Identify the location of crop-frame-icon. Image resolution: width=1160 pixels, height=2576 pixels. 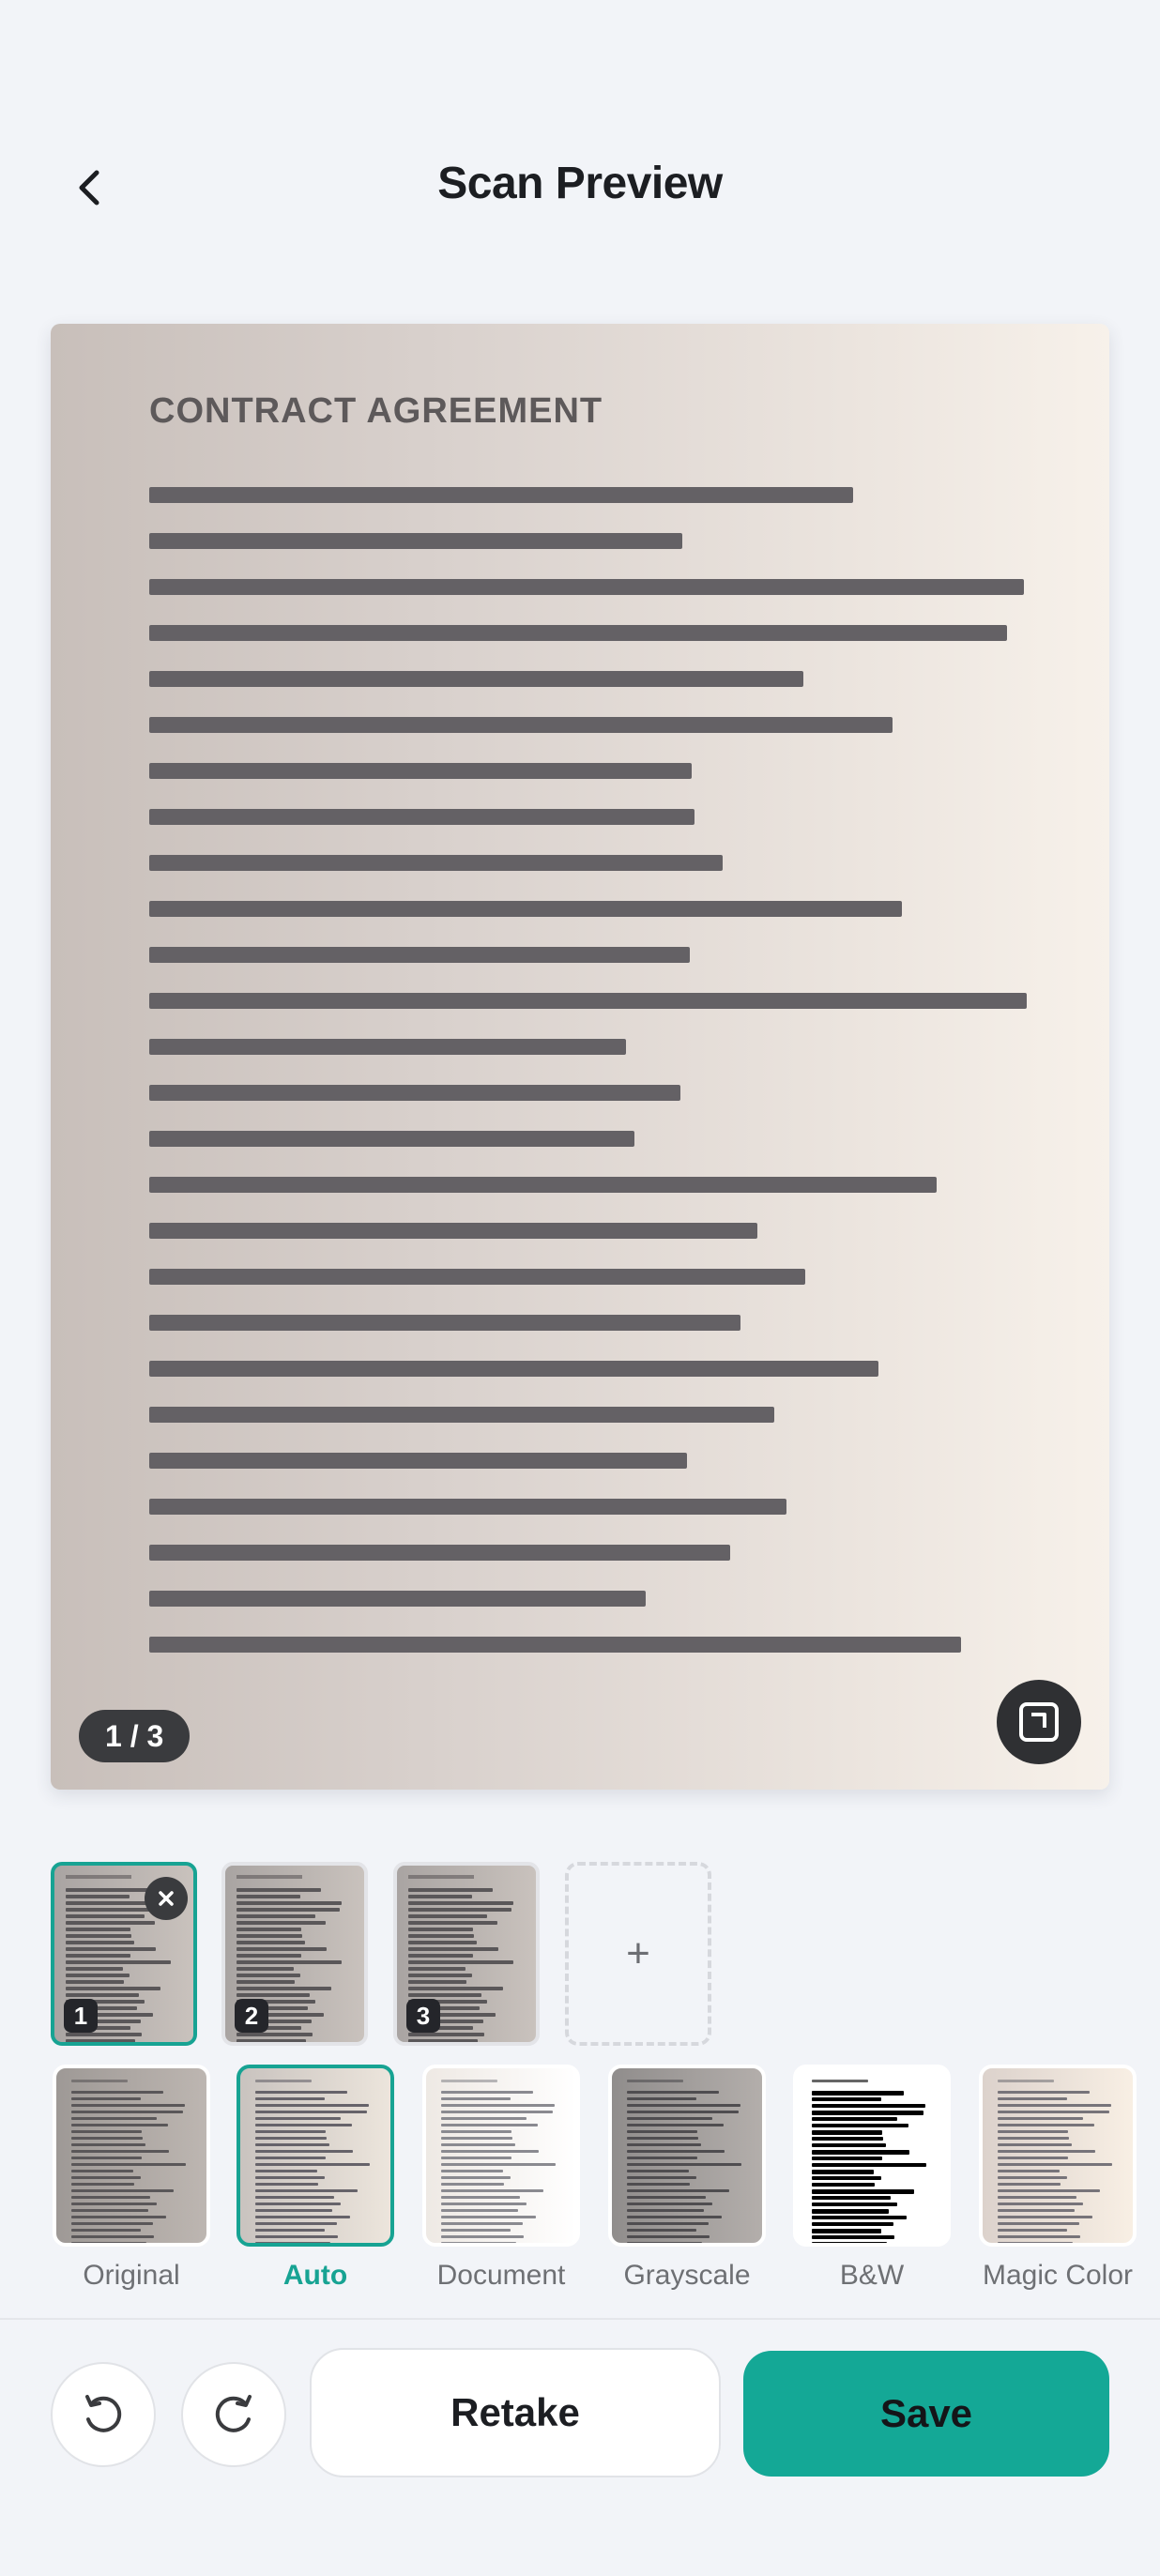
(1039, 1722).